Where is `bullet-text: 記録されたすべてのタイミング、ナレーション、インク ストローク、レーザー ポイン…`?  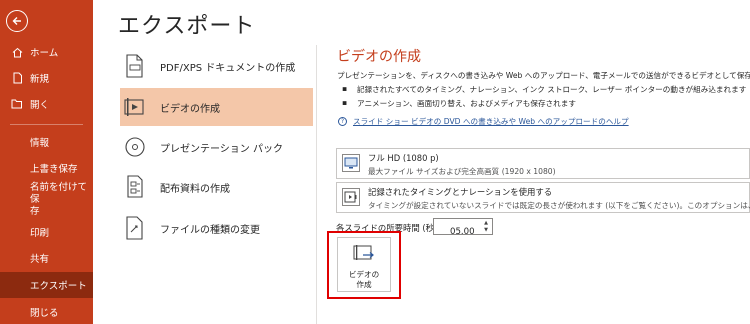
bullet-text: 記録されたすべてのタイミング、ナレーション、インク ストローク、レーザー ポイン… is located at coordinates (552, 89).